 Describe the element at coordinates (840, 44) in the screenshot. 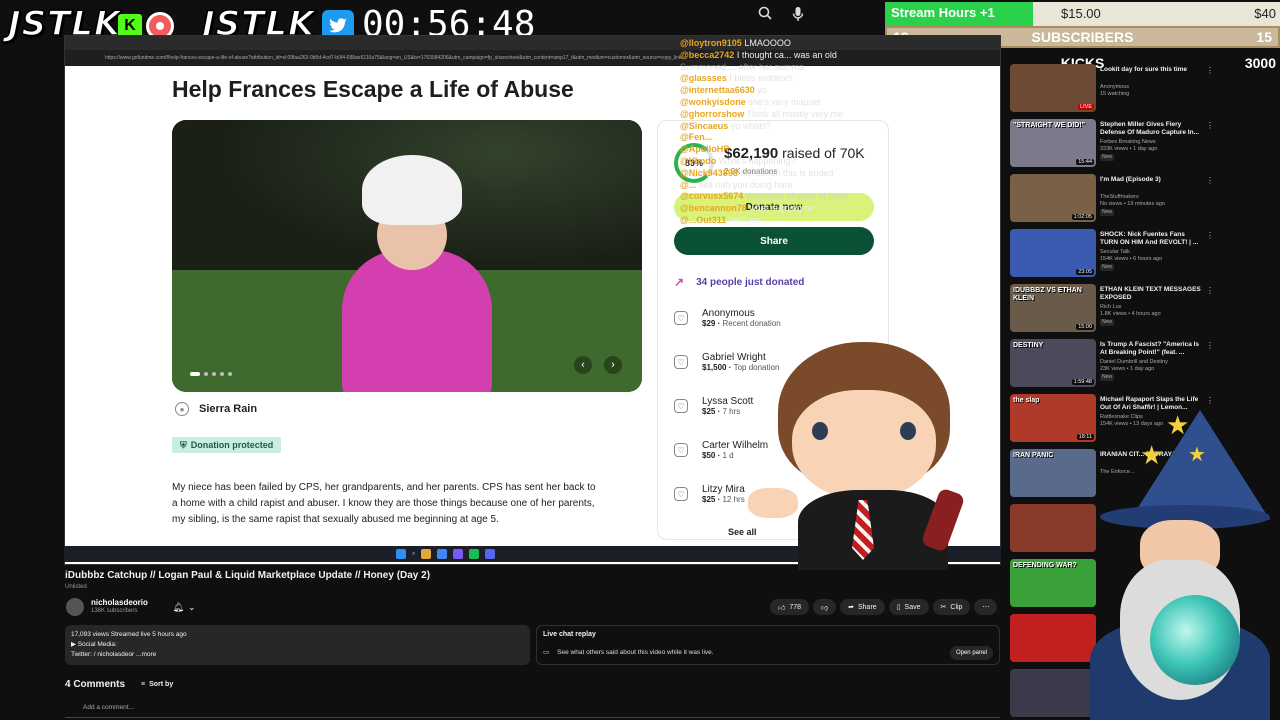

I see `chat-message: @lloytron9105 LMAOOOO` at that location.